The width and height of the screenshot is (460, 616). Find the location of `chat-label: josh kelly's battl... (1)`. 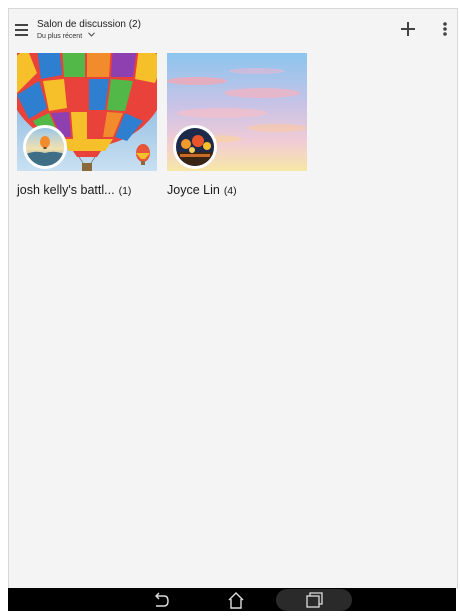

chat-label: josh kelly's battl... (1) is located at coordinates (92, 190).